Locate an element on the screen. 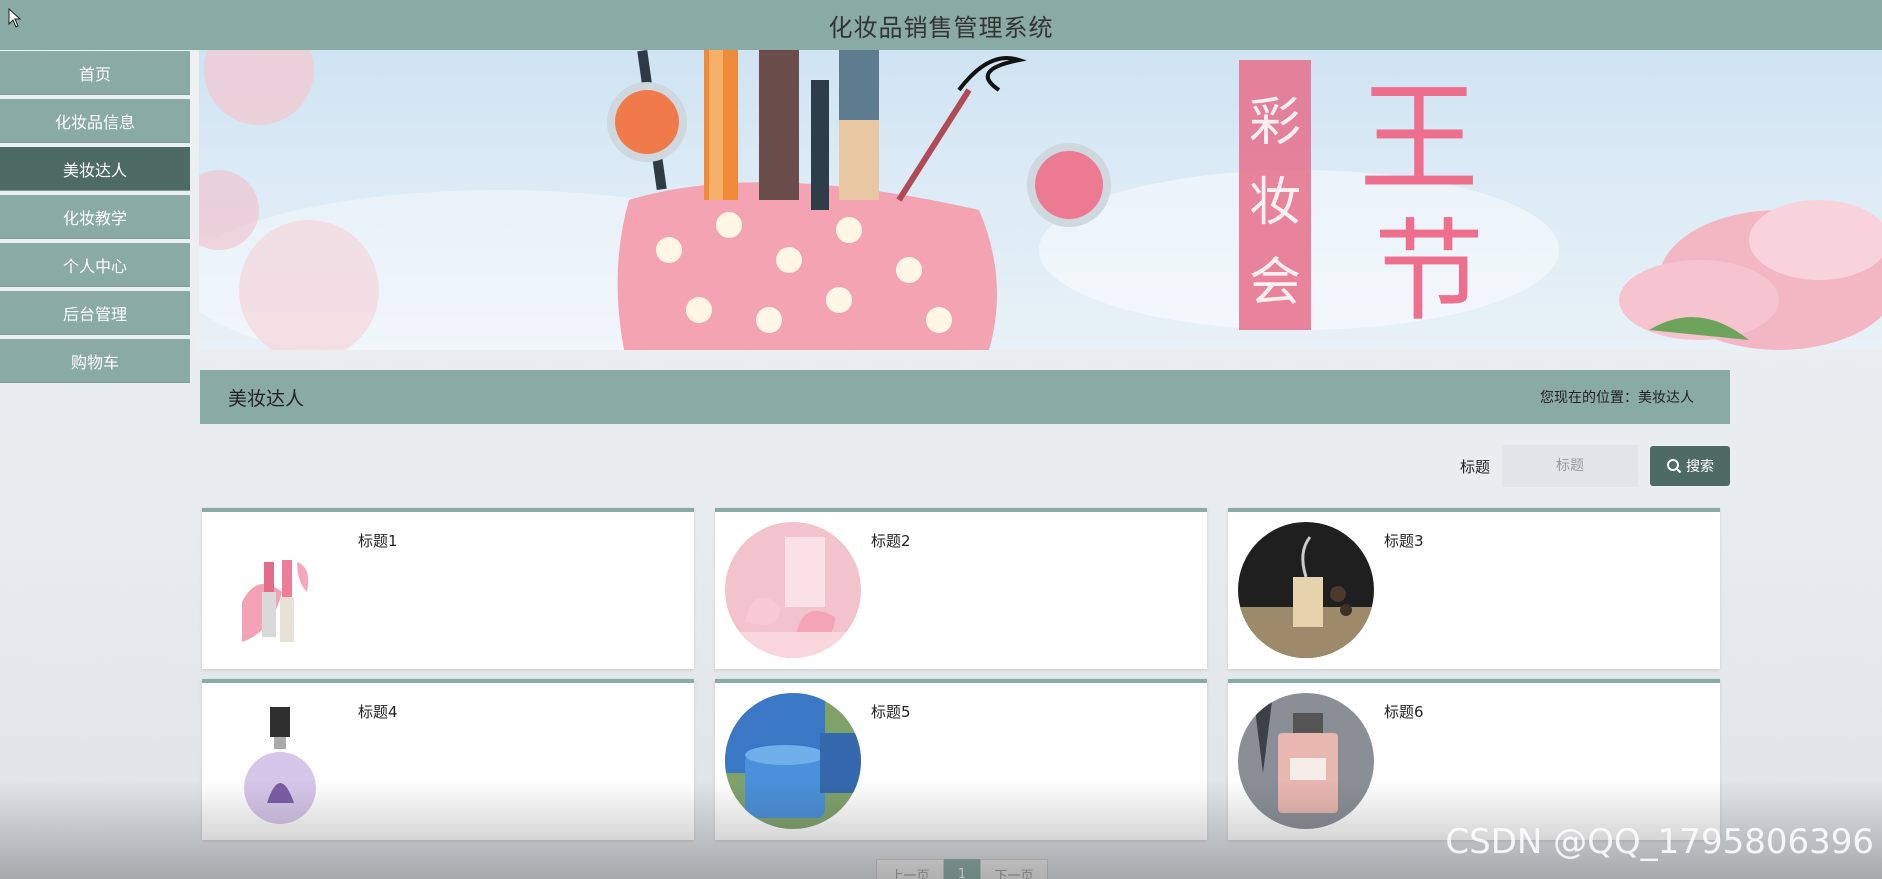 The image size is (1882, 879). search-button: 搜索 is located at coordinates (1690, 466).